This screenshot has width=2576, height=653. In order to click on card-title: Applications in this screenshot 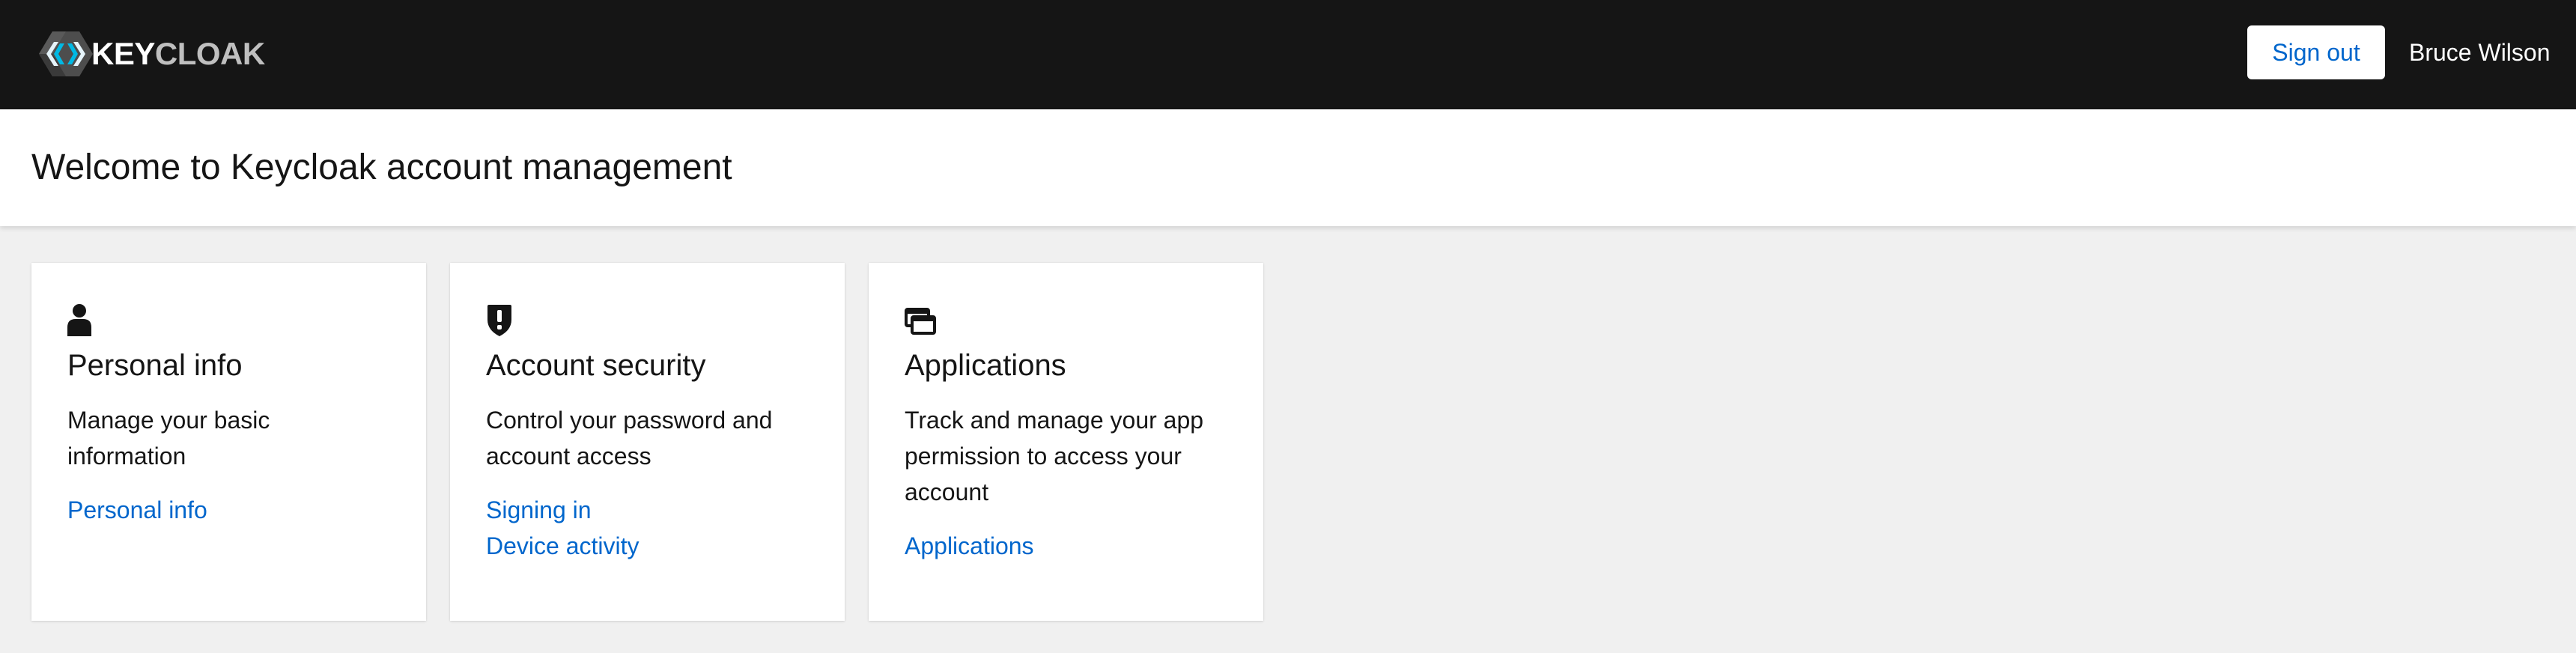, I will do `click(985, 365)`.